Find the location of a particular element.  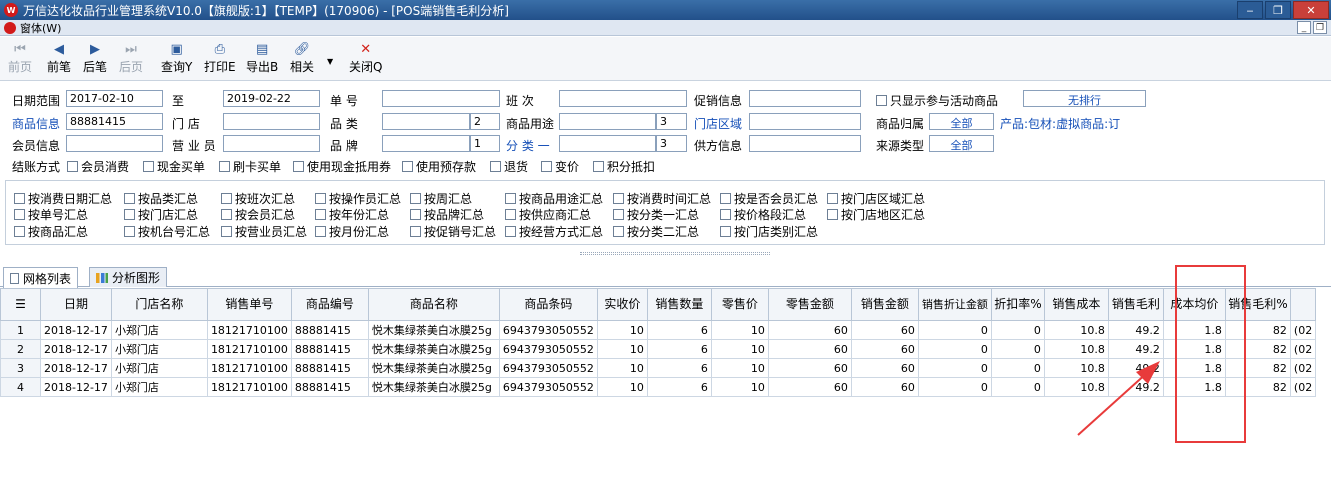

summary-checkbox: 按门店区域汇总 is located at coordinates (876, 198).